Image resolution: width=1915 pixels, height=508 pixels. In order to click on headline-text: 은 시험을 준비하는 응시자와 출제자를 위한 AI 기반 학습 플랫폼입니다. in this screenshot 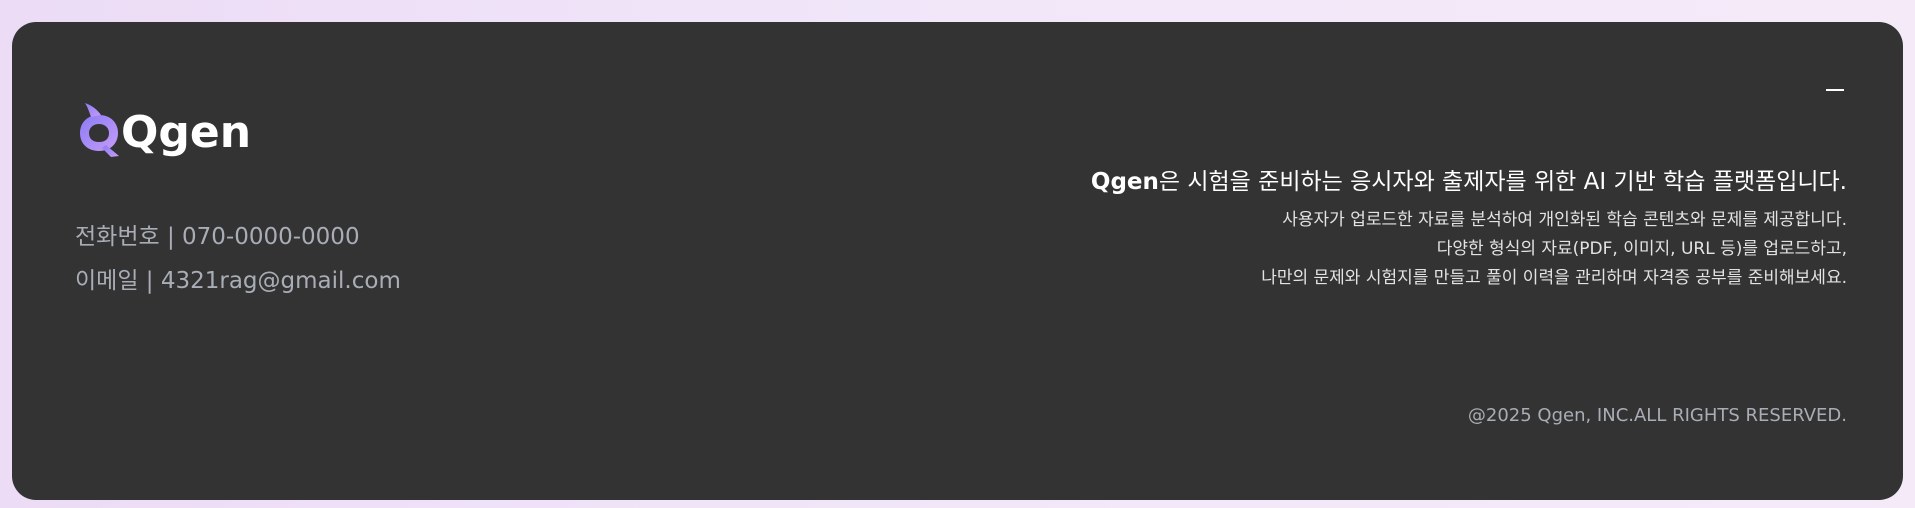, I will do `click(1502, 182)`.